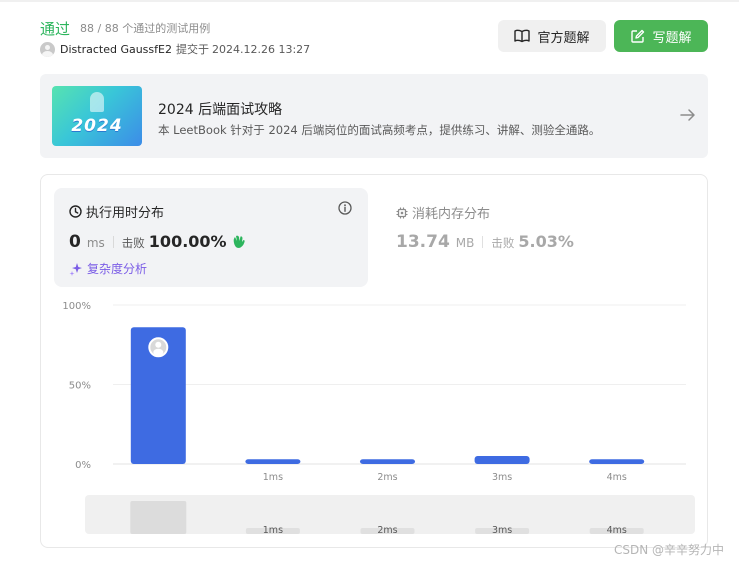 Image resolution: width=739 pixels, height=564 pixels. What do you see at coordinates (97, 126) in the screenshot?
I see `banner-image-text: 2024` at bounding box center [97, 126].